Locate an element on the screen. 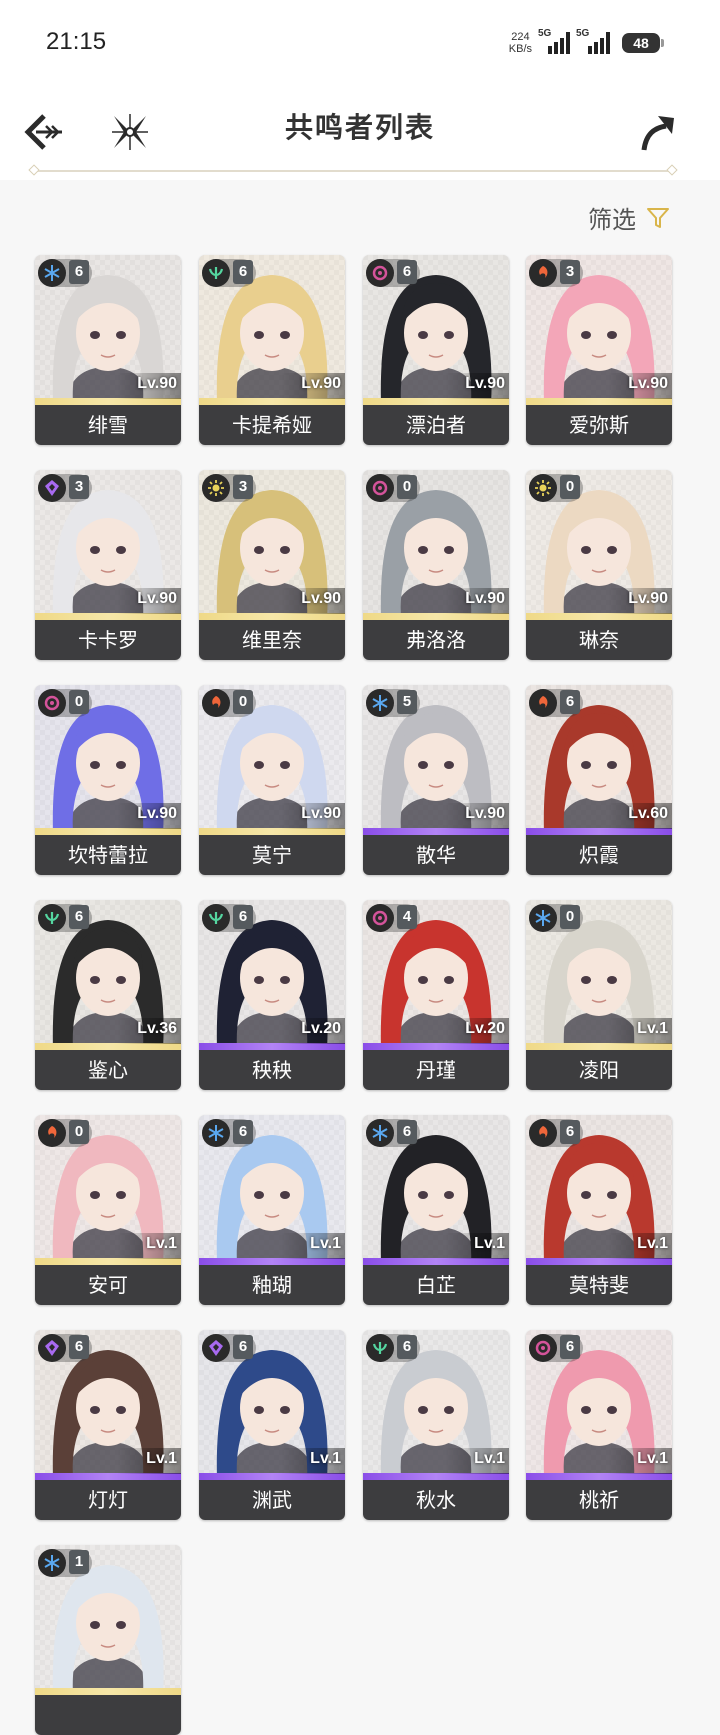 The image size is (720, 1735). character-name: 维里奈 is located at coordinates (272, 640).